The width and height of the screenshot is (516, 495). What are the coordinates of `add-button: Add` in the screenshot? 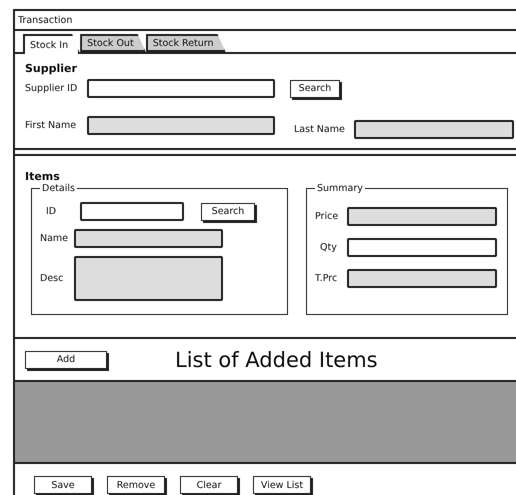 It's located at (66, 359).